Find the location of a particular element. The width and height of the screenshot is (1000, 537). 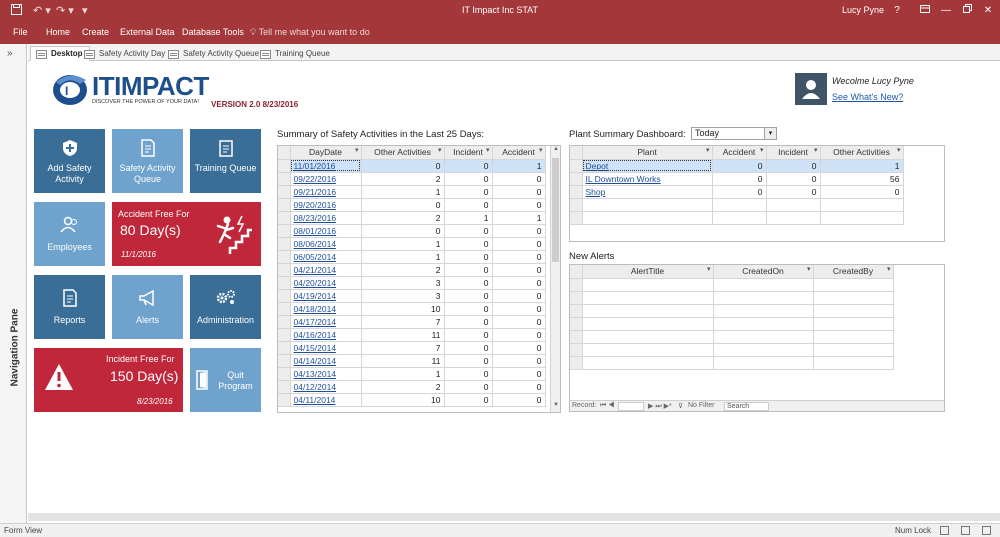

safety-activity-queue-button: Safety Activity Queue is located at coordinates (147, 161).